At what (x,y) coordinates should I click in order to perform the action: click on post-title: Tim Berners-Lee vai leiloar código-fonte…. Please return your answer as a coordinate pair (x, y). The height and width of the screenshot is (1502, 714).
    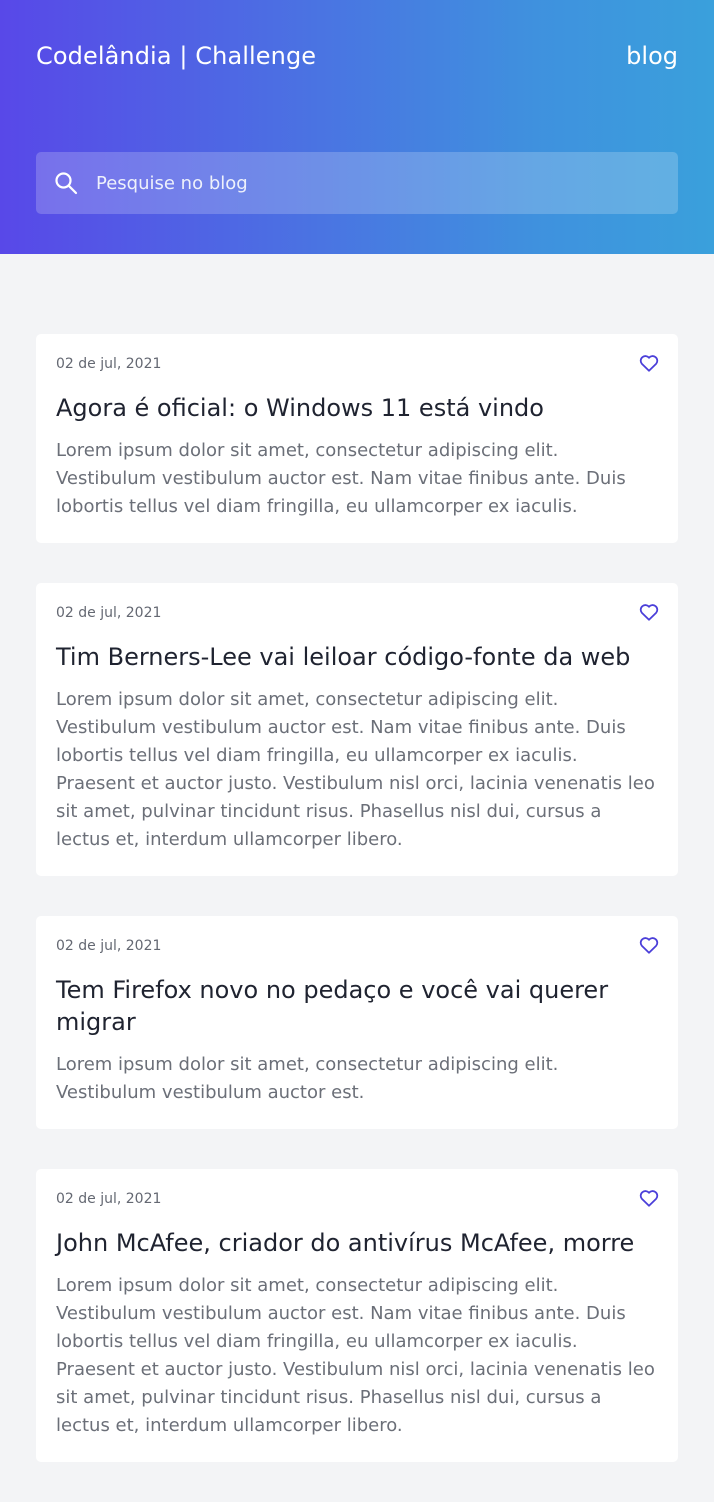
    Looking at the image, I should click on (351, 657).